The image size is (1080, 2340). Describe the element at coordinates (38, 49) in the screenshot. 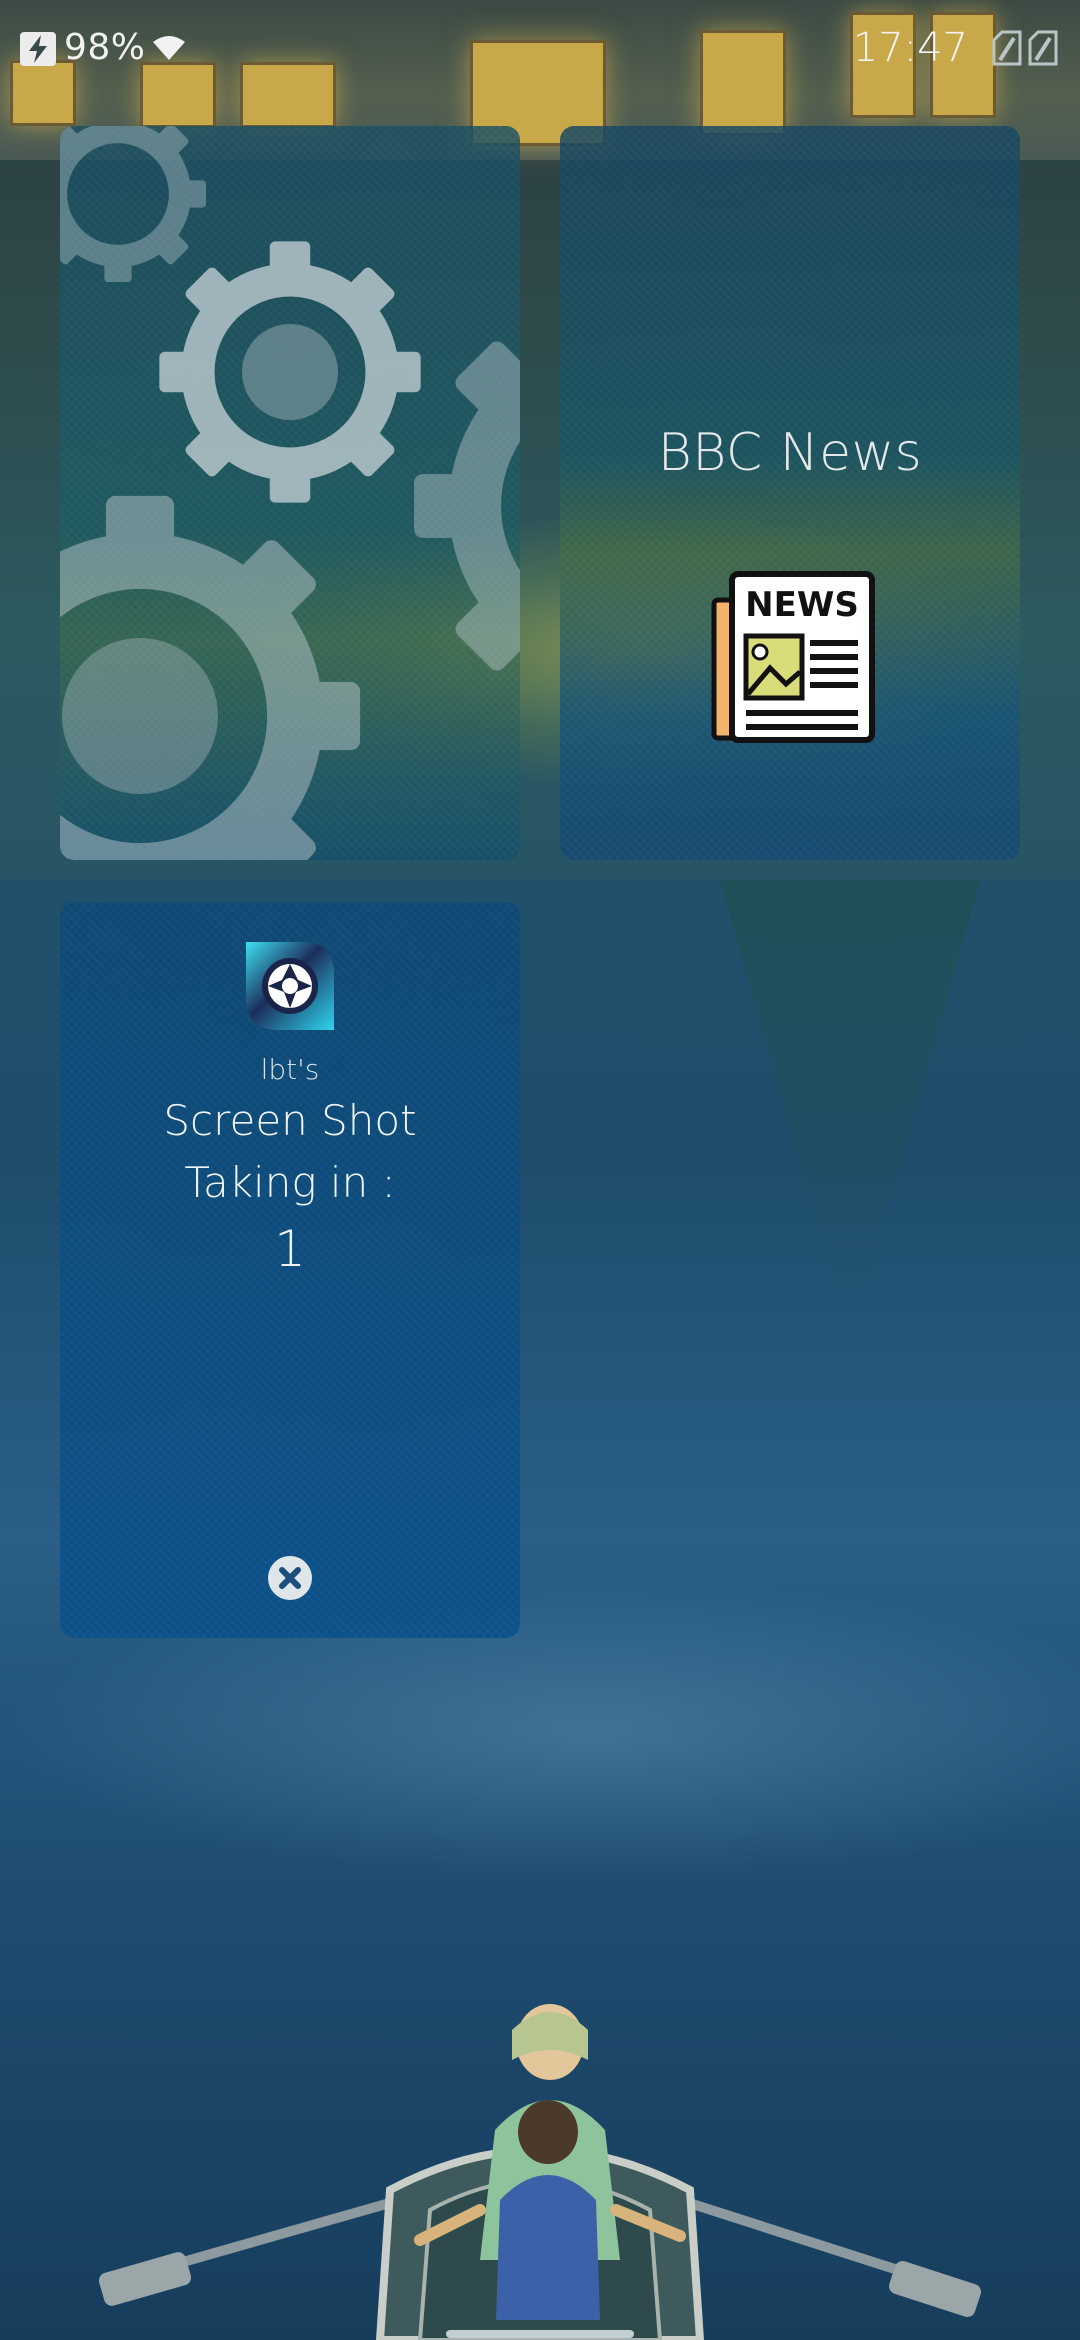

I see `lightning-bolt-icon` at that location.